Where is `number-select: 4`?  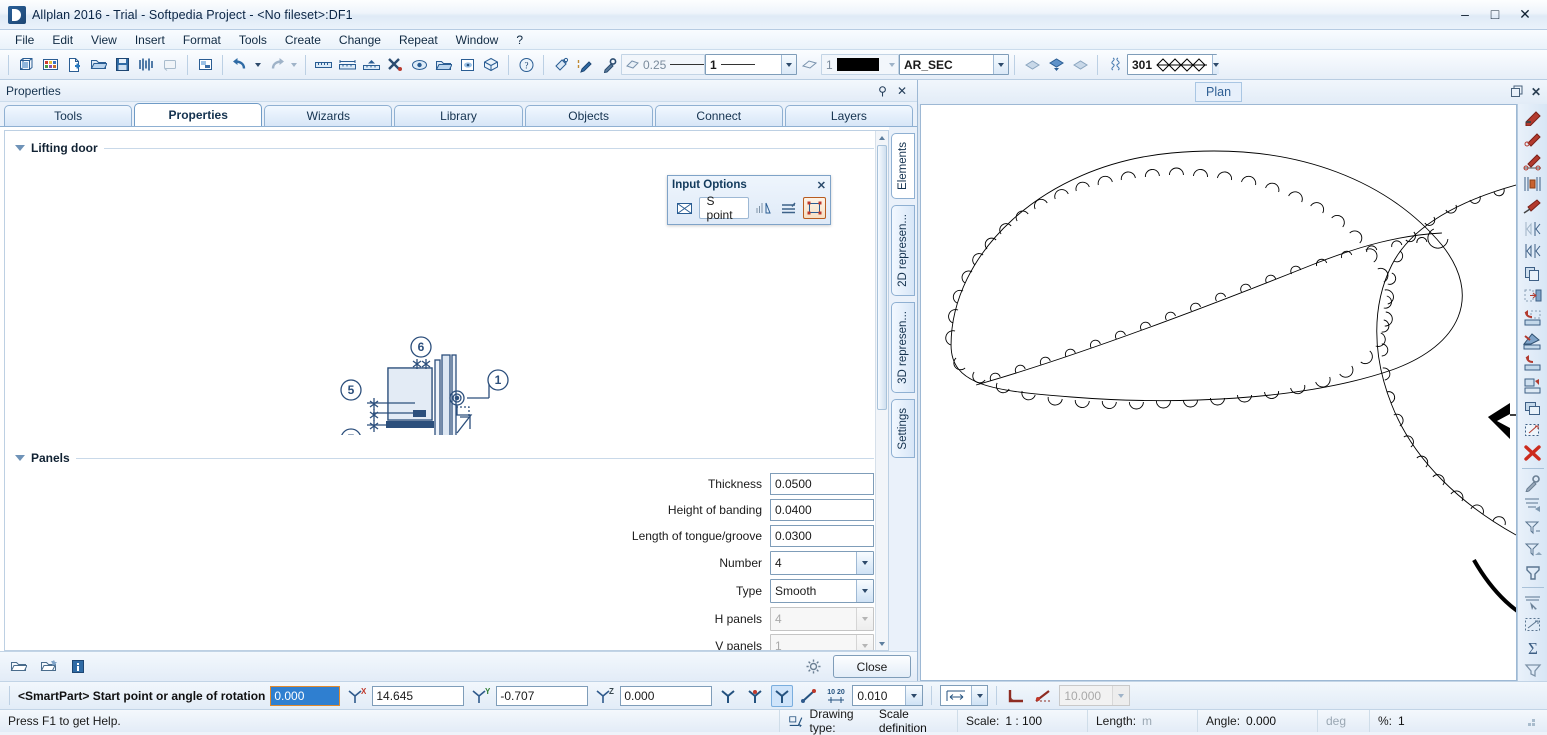 number-select: 4 is located at coordinates (822, 563).